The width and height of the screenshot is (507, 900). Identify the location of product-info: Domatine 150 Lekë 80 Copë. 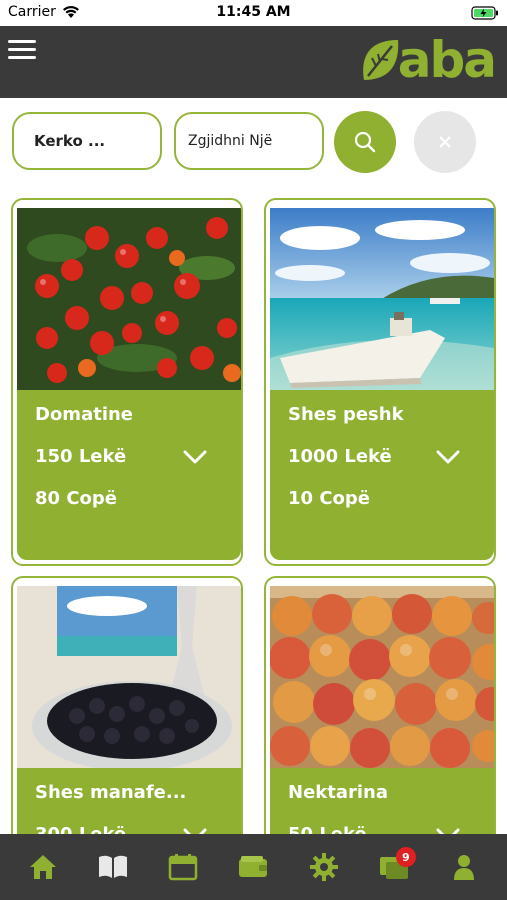
(129, 475).